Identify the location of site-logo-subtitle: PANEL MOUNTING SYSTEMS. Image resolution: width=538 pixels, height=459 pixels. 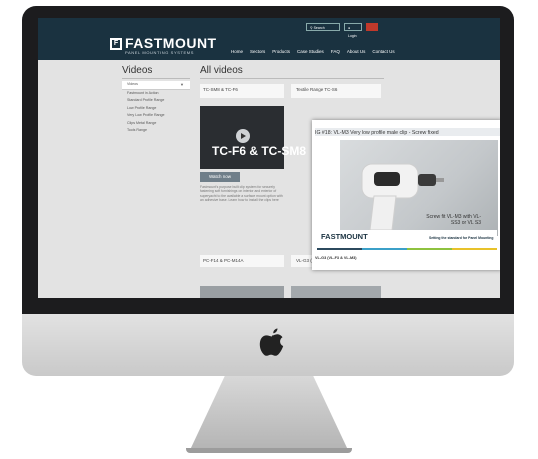
(159, 52).